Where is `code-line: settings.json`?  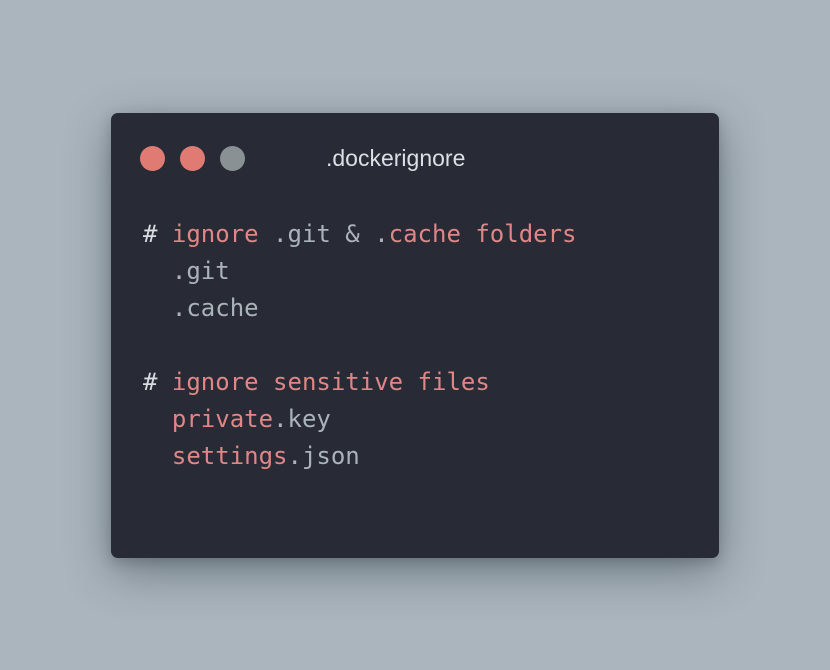
code-line: settings.json is located at coordinates (360, 456).